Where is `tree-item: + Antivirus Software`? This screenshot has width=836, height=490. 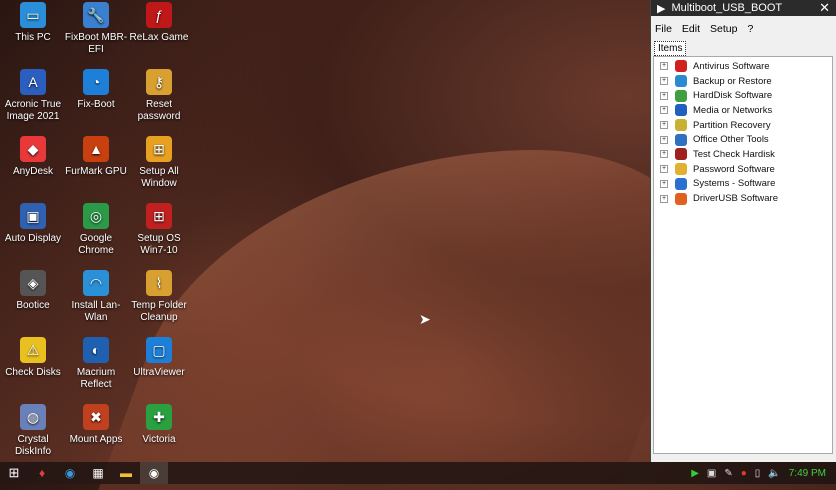
tree-item: + Antivirus Software is located at coordinates (743, 66).